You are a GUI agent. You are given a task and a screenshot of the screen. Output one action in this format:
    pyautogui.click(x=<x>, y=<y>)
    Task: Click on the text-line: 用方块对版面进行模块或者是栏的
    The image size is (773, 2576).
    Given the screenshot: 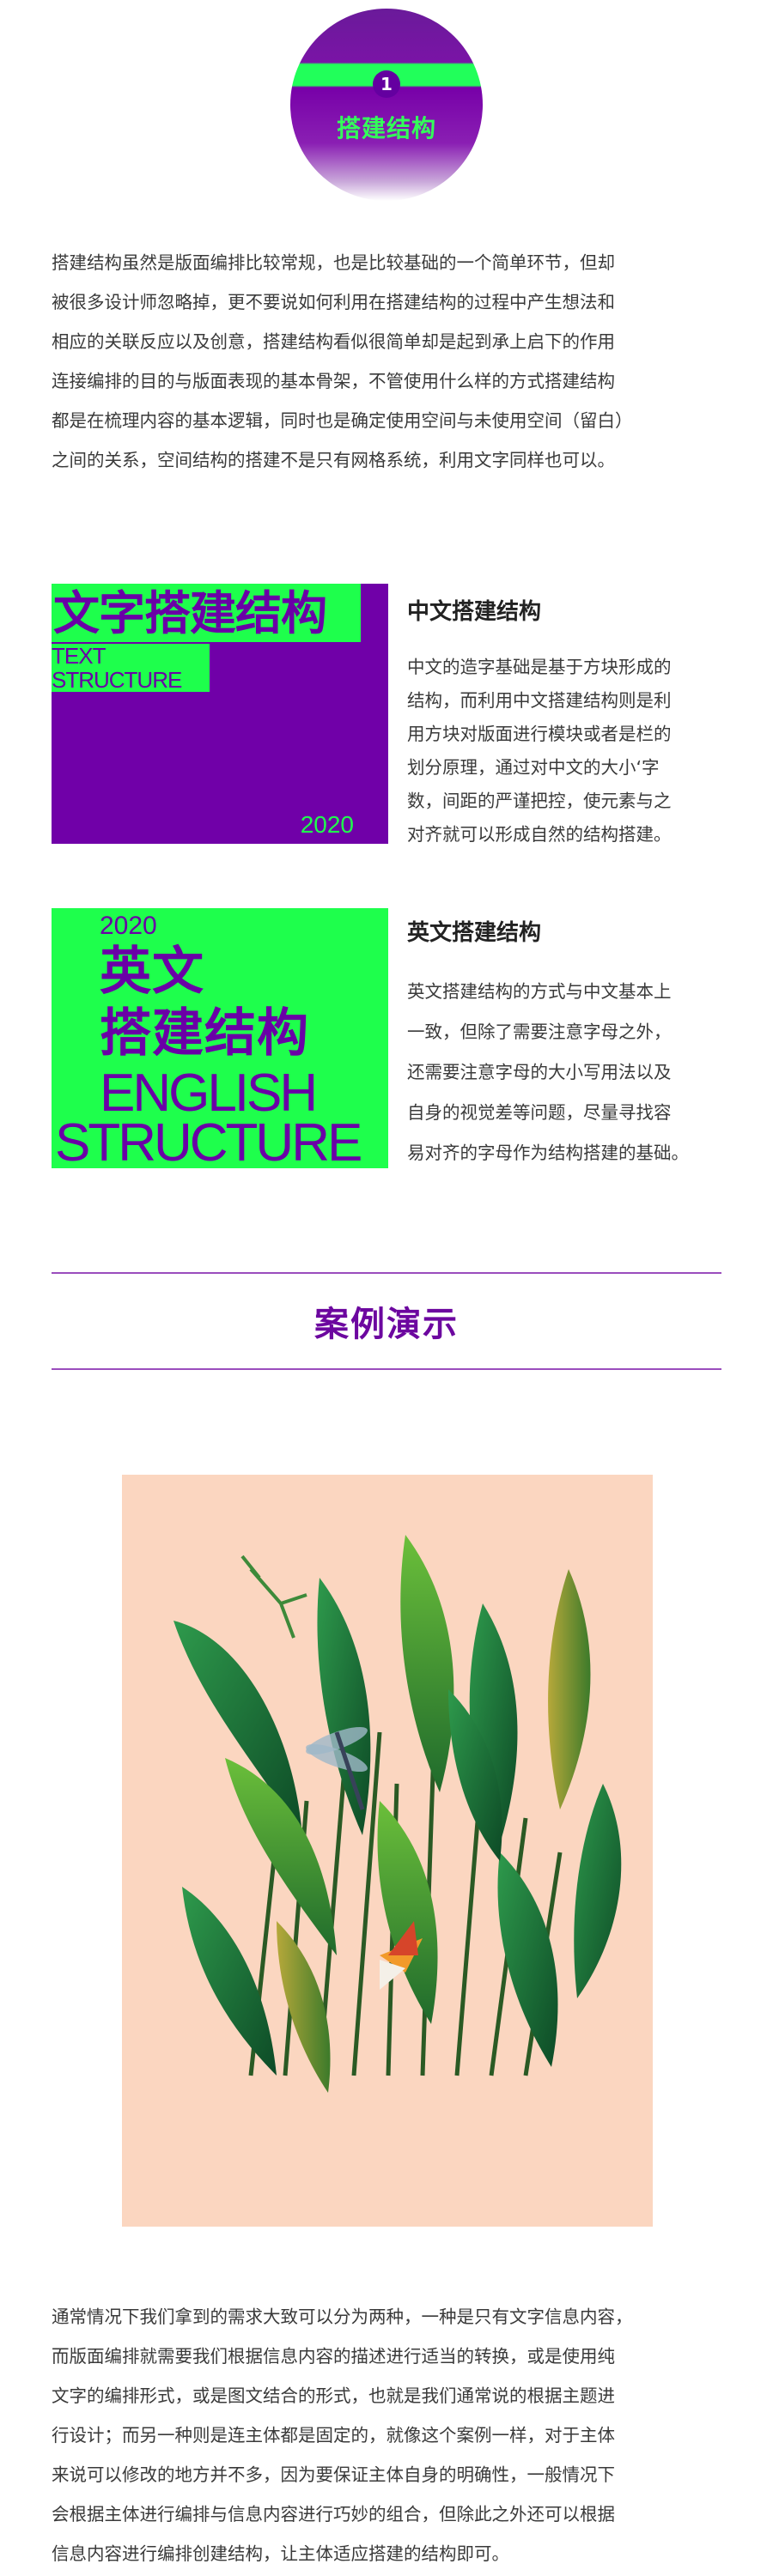 What is the action you would take?
    pyautogui.click(x=539, y=734)
    